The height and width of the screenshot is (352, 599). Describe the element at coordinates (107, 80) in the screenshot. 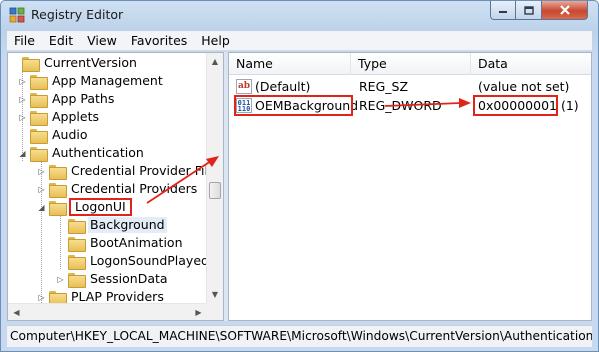

I see `tree-item-label: App Management` at that location.